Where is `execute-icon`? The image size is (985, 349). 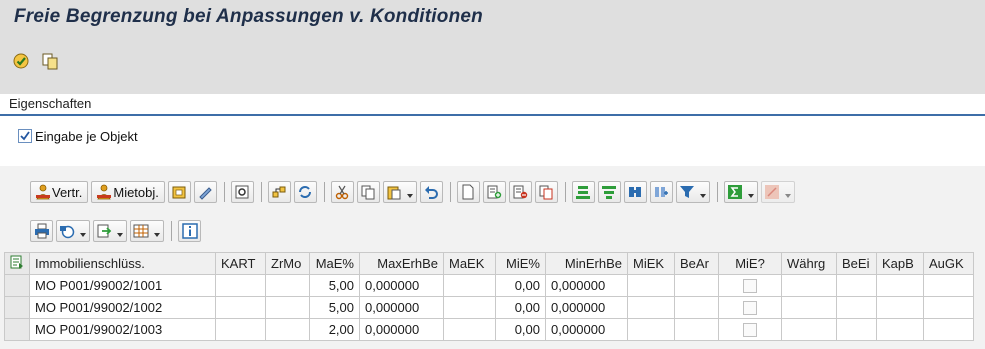
execute-icon is located at coordinates (21, 61).